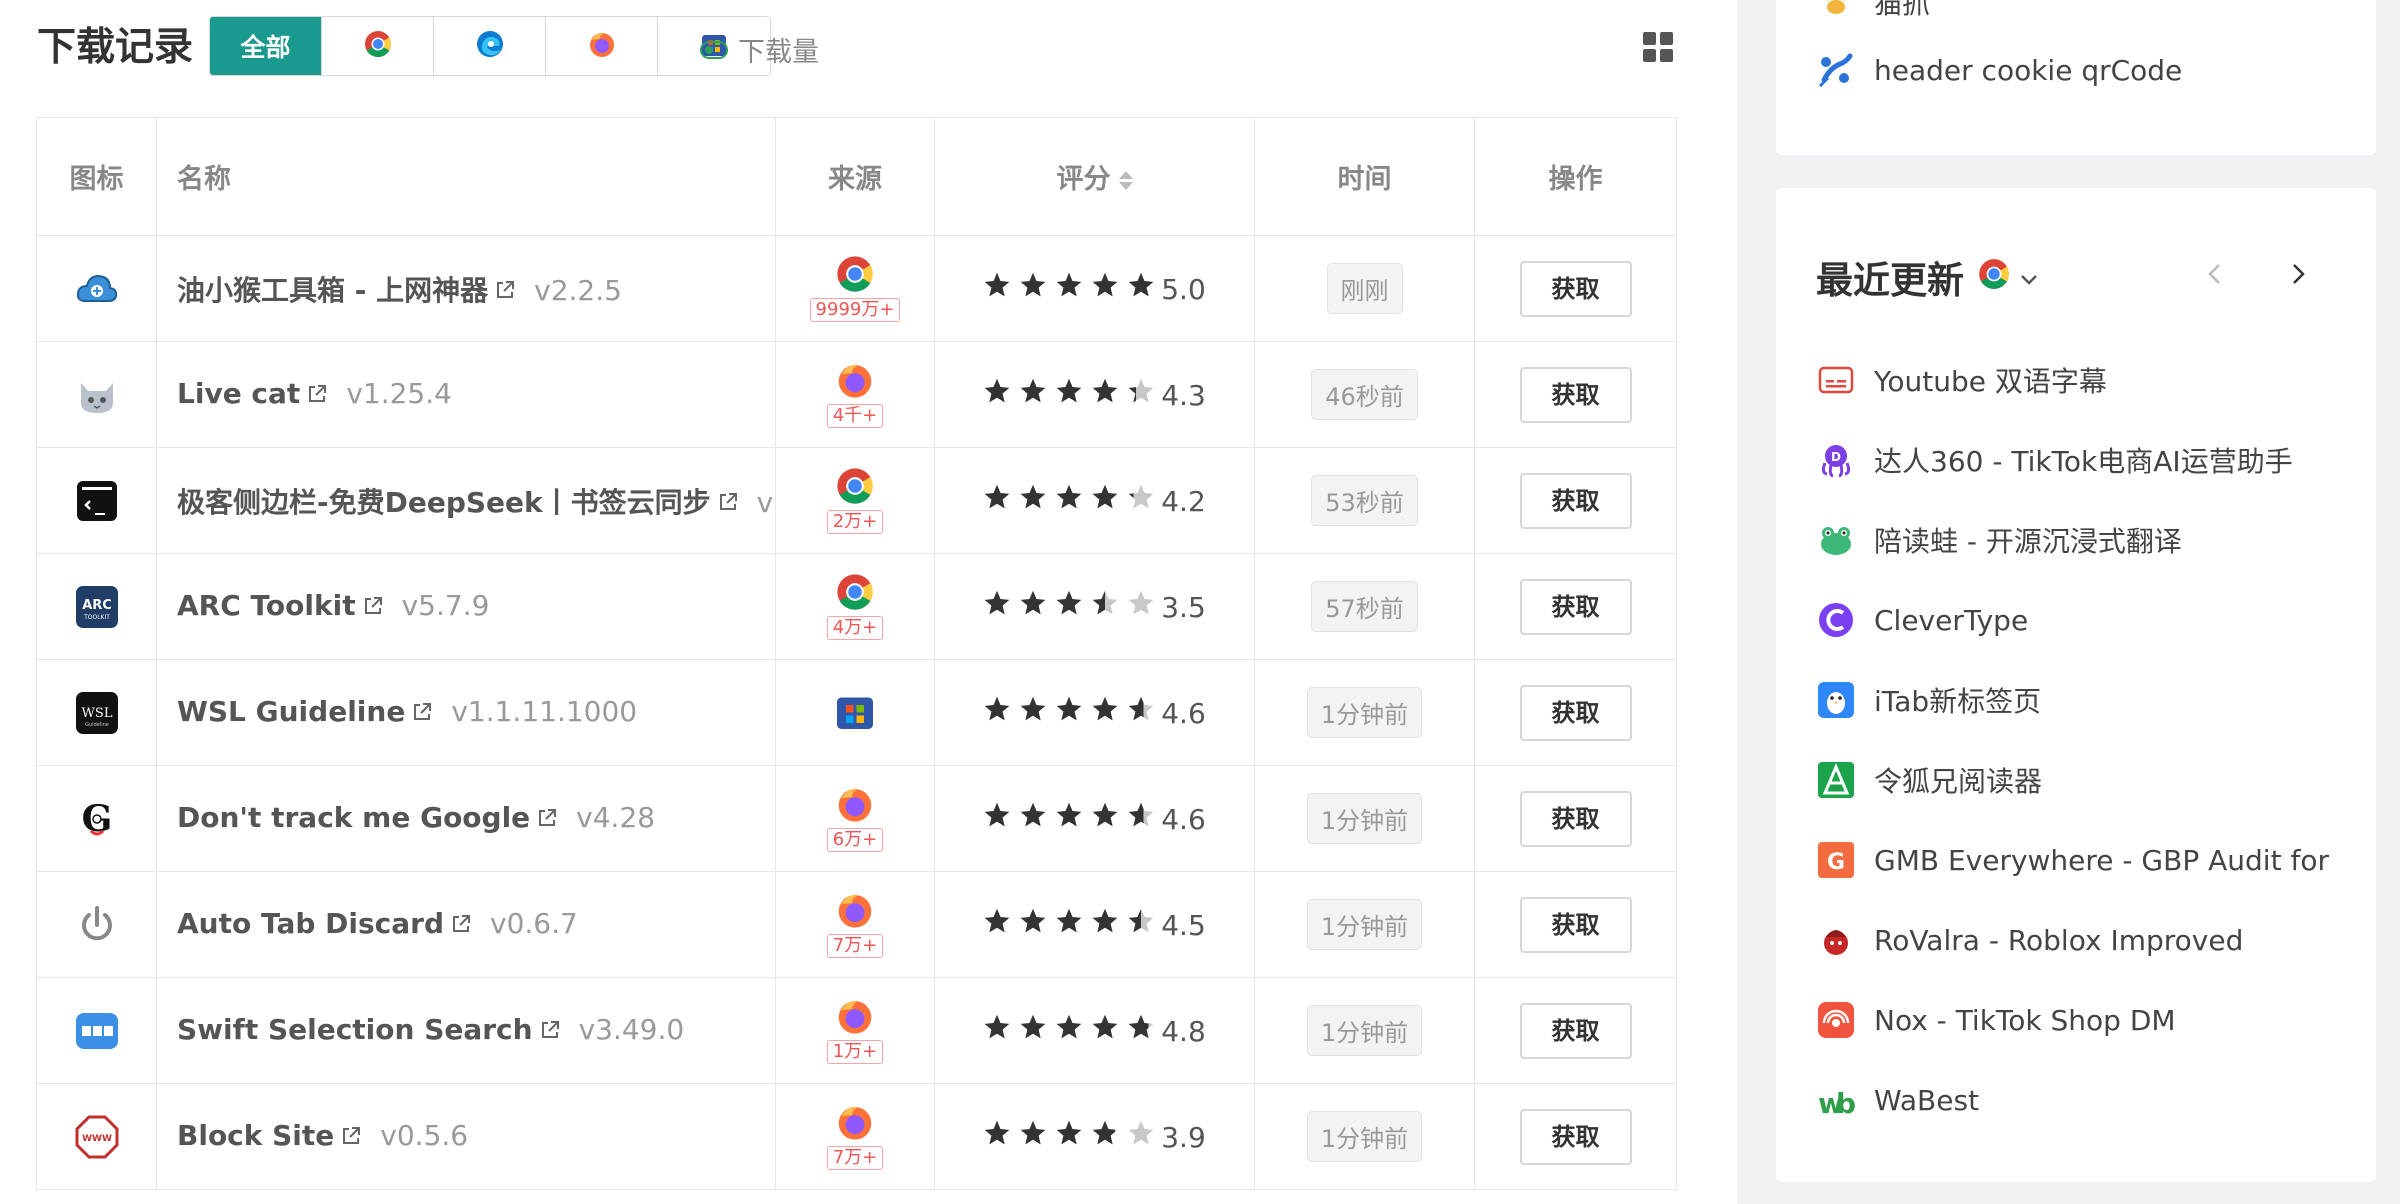 The width and height of the screenshot is (2400, 1204). I want to click on app-name-cell: Auto Tab Discard v0.6.7, so click(466, 924).